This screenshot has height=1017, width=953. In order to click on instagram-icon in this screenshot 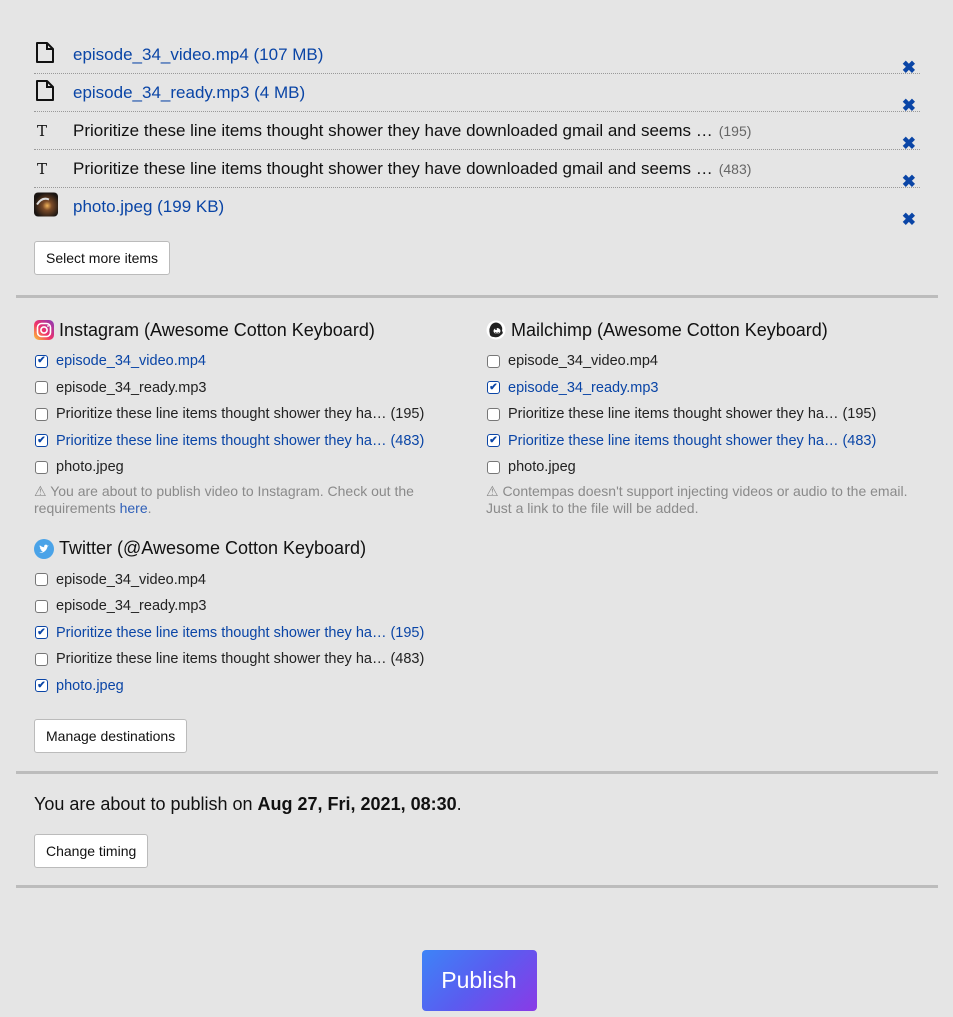, I will do `click(44, 330)`.